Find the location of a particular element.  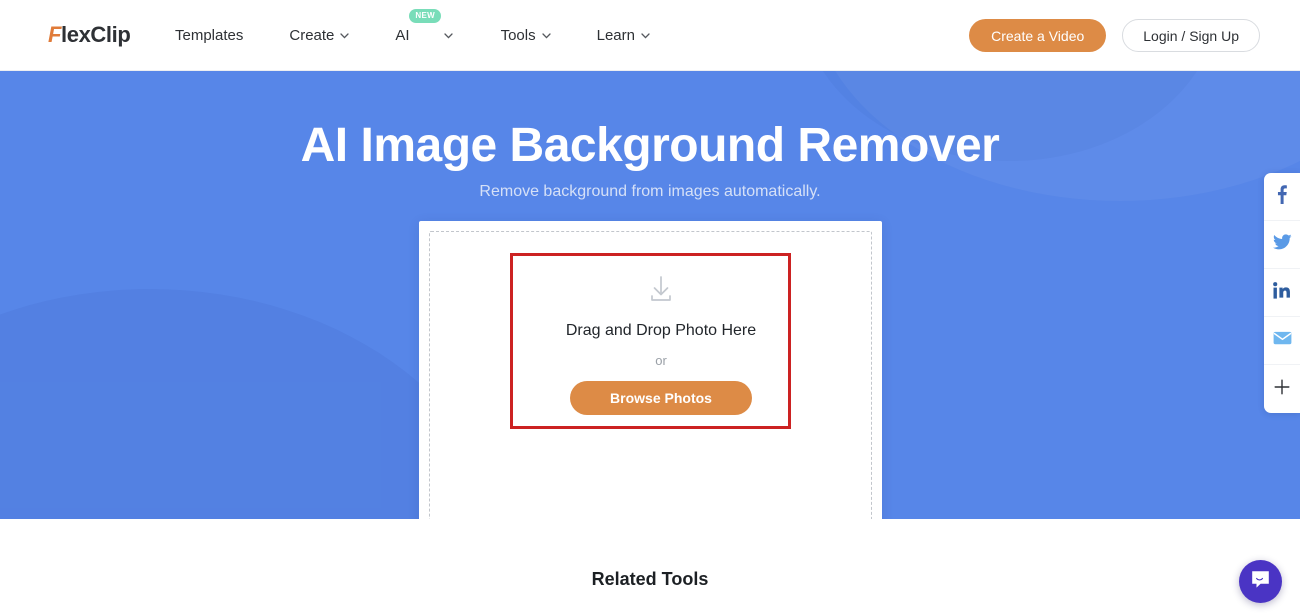

nav-item-templates: Templates is located at coordinates (209, 35).